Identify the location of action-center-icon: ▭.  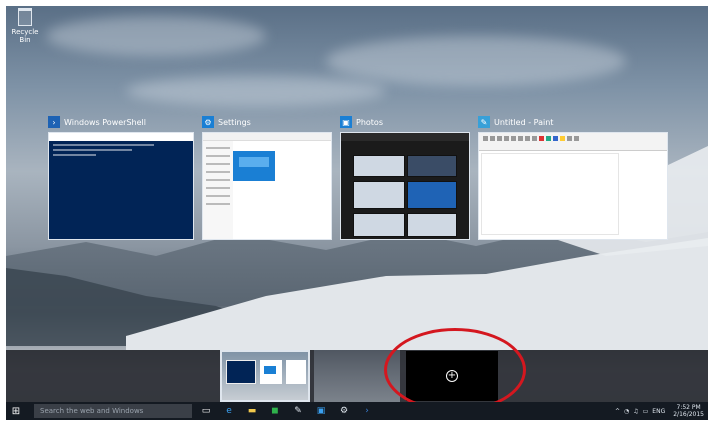
(646, 411).